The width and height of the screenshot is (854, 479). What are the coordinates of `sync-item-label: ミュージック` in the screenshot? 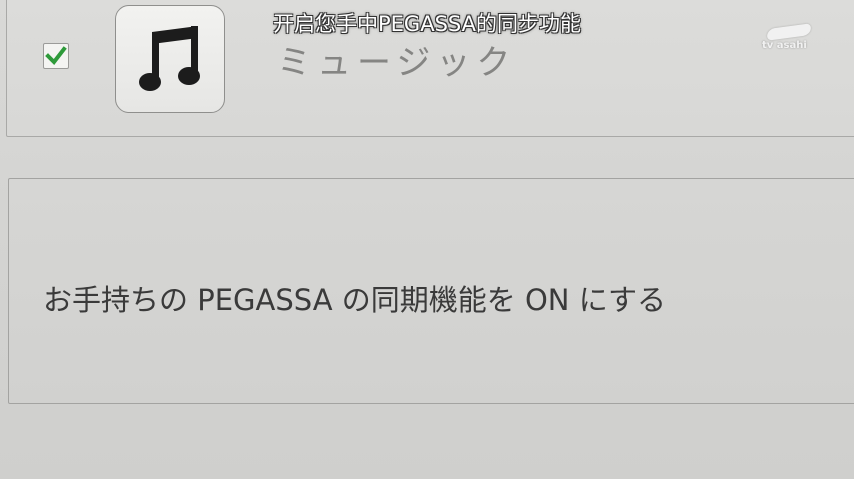 It's located at (397, 63).